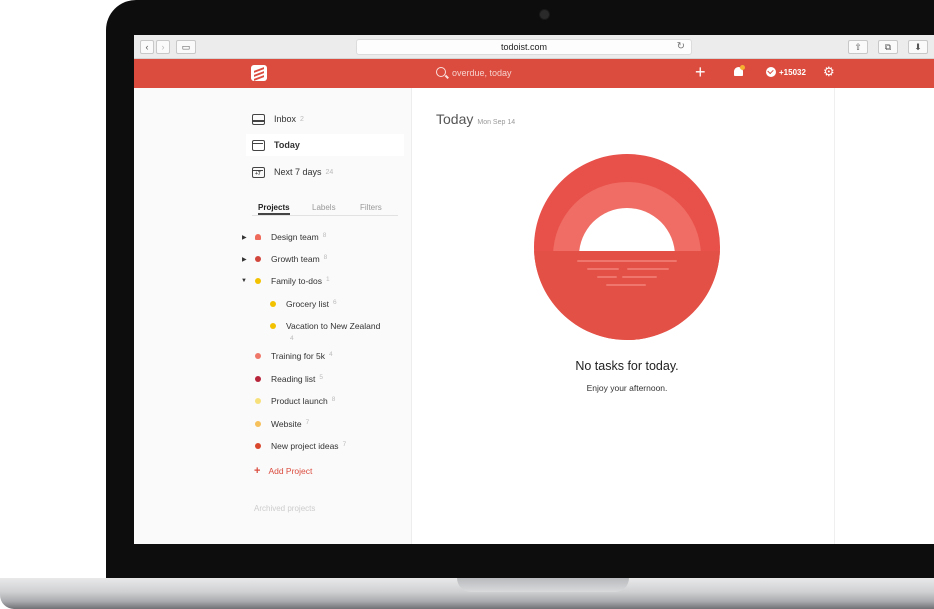 The width and height of the screenshot is (934, 609). What do you see at coordinates (297, 281) in the screenshot?
I see `project-label: Family to-dos` at bounding box center [297, 281].